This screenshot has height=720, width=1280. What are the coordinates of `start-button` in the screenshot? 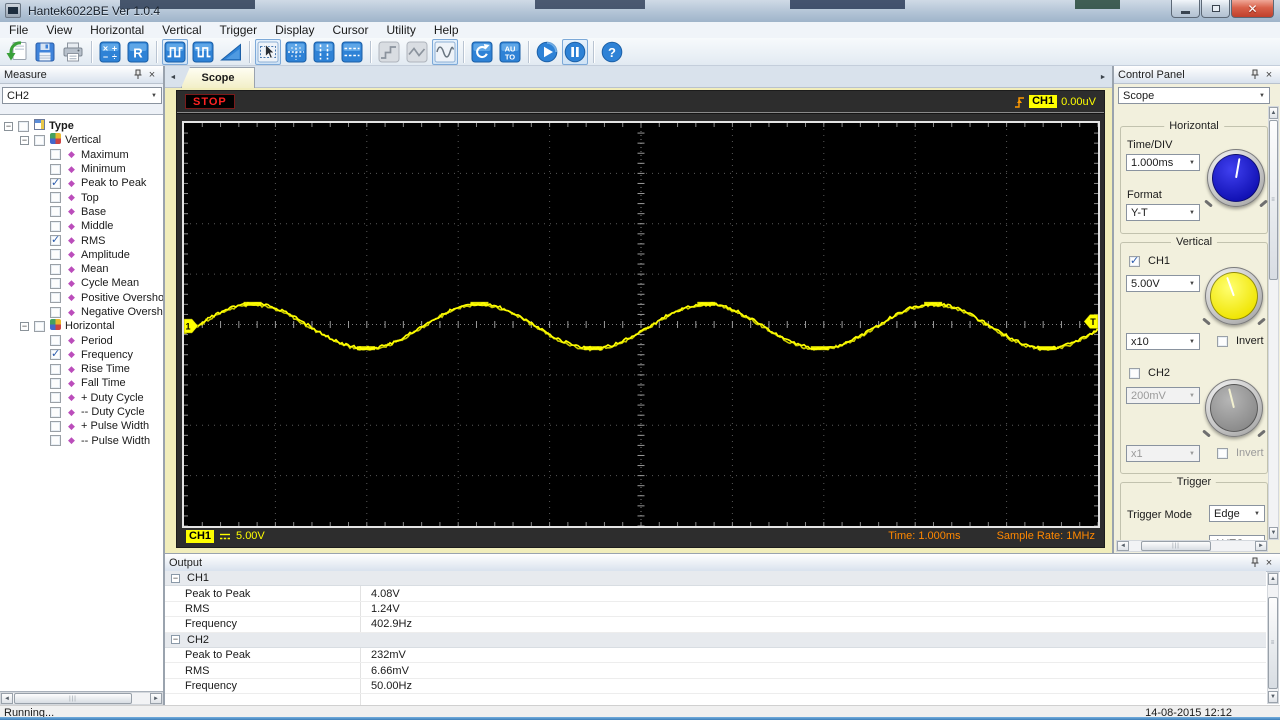 It's located at (547, 52).